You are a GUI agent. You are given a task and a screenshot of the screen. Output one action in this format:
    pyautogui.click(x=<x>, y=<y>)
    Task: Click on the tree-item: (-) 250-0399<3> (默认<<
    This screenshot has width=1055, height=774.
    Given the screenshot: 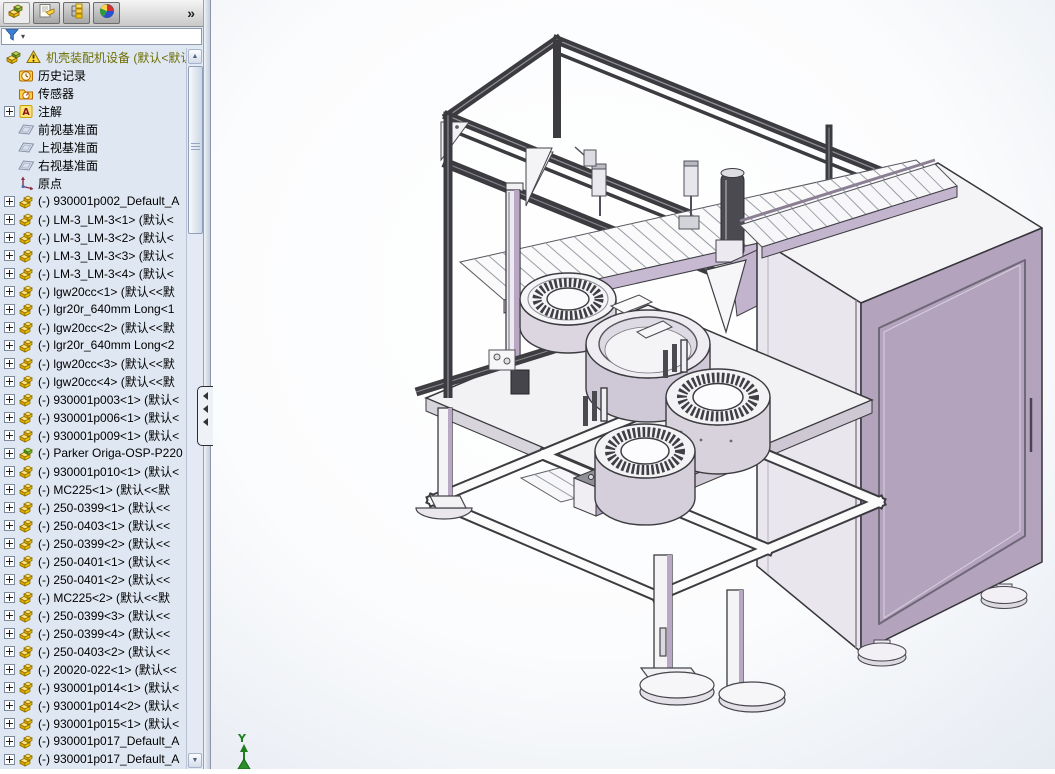 What is the action you would take?
    pyautogui.click(x=93, y=615)
    